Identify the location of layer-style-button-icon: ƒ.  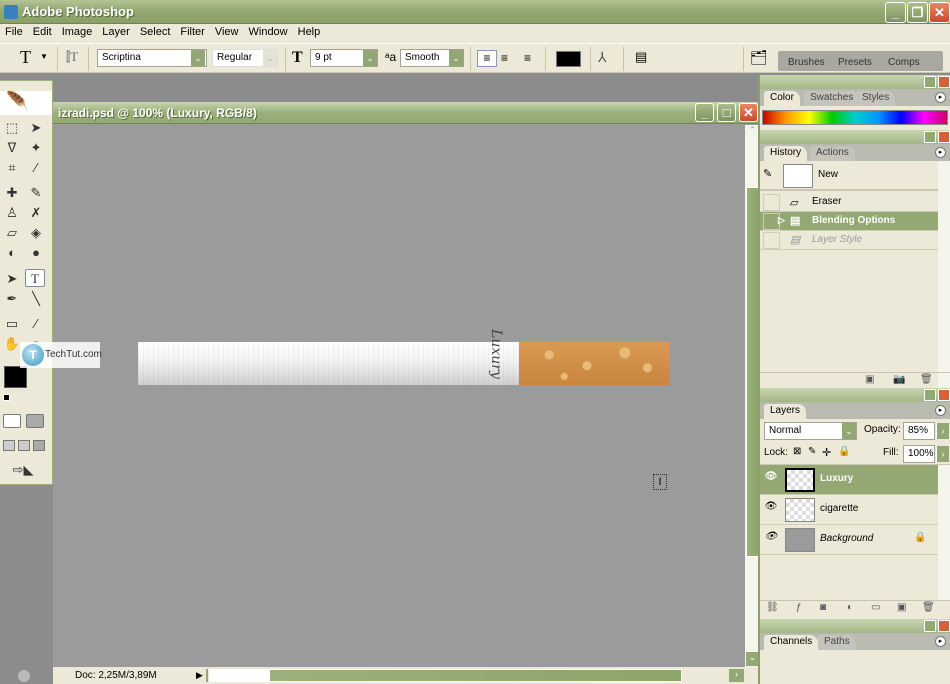
(799, 607).